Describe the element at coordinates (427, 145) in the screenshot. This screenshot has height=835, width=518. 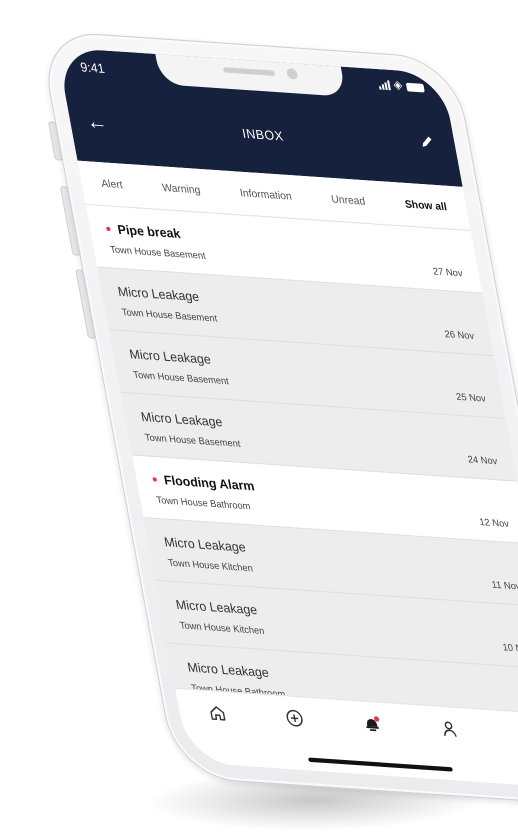
I see `edit-pencil-icon` at that location.